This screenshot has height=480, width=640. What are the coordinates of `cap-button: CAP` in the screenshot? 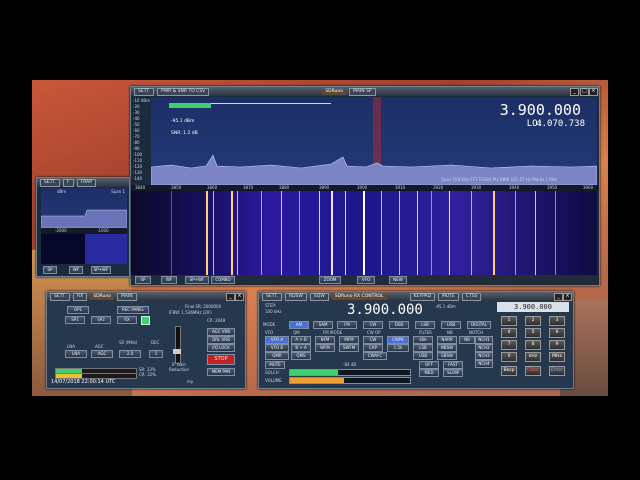 It's located at (373, 348).